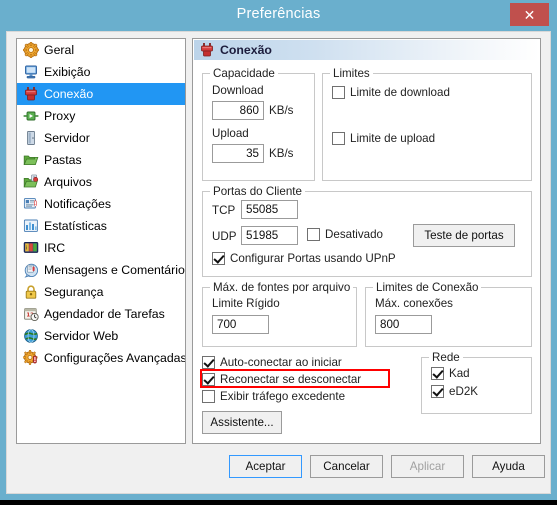 The width and height of the screenshot is (557, 505). What do you see at coordinates (101, 116) in the screenshot?
I see `sidebar-item-proxy: Proxy` at bounding box center [101, 116].